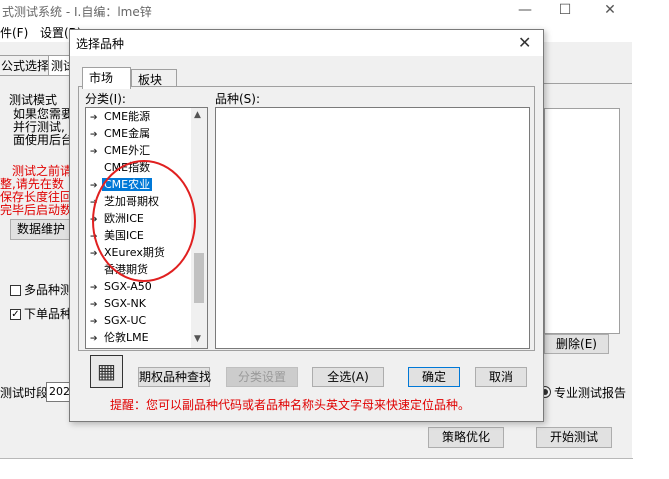  What do you see at coordinates (565, 11) in the screenshot?
I see `maximize-icon: ☐` at bounding box center [565, 11].